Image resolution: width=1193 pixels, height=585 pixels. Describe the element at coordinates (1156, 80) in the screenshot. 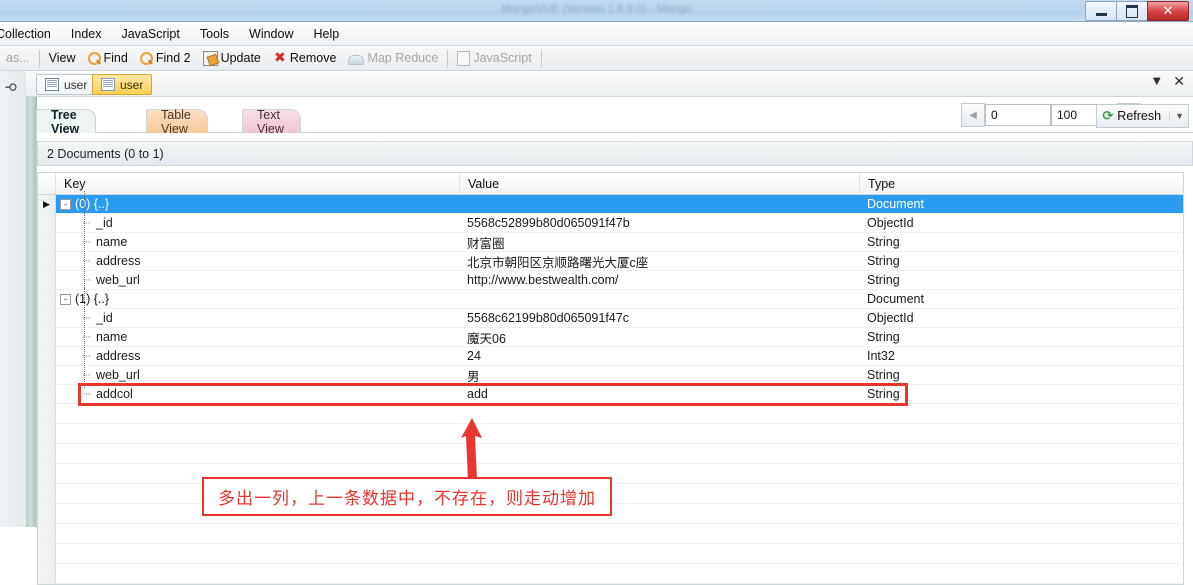

I see `chevron-down-icon: ▼` at that location.